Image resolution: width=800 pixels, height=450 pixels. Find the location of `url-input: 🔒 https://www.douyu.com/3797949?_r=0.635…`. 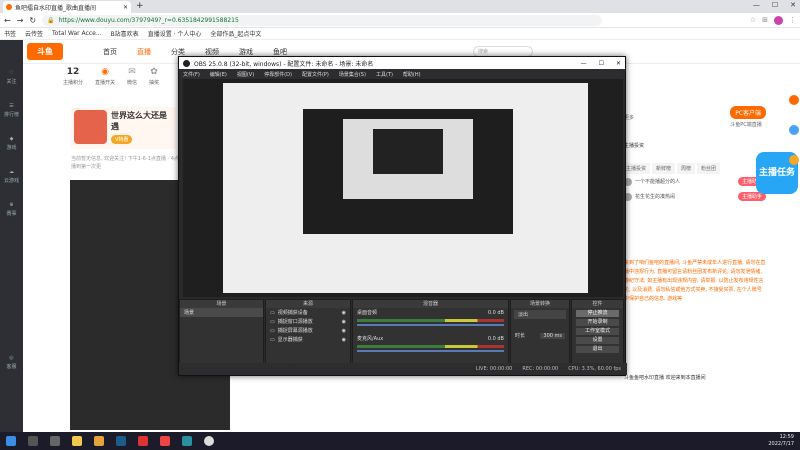

url-input: 🔒 https://www.douyu.com/3797949?_r=0.635… is located at coordinates (322, 20).